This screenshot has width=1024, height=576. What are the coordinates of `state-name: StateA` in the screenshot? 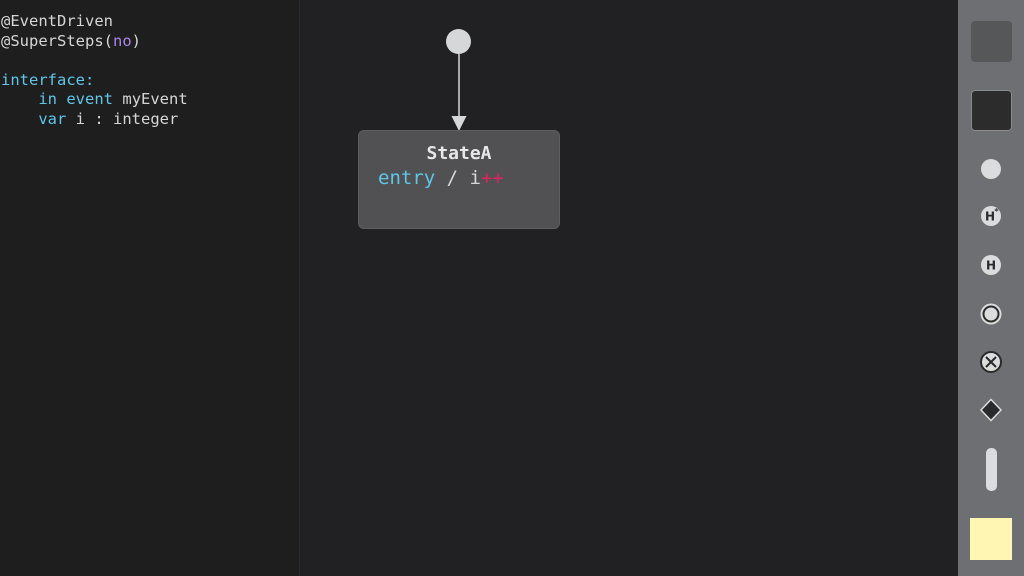 It's located at (459, 153).